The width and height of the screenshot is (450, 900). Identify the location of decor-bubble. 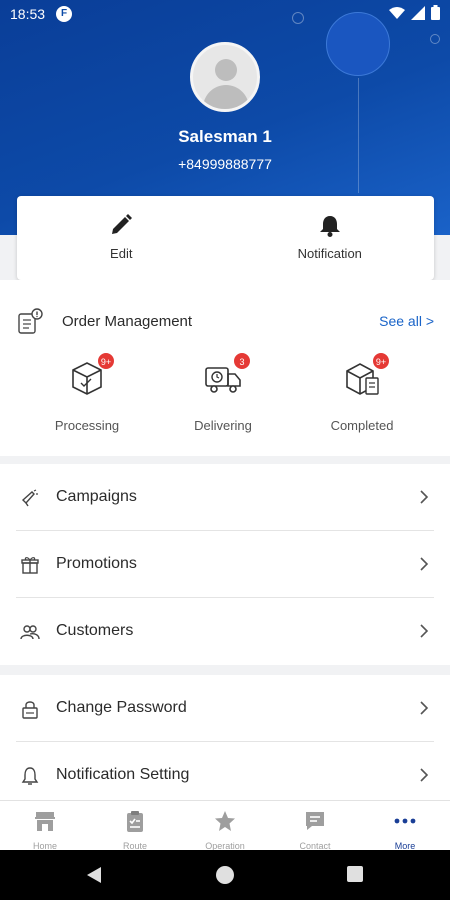
(435, 39).